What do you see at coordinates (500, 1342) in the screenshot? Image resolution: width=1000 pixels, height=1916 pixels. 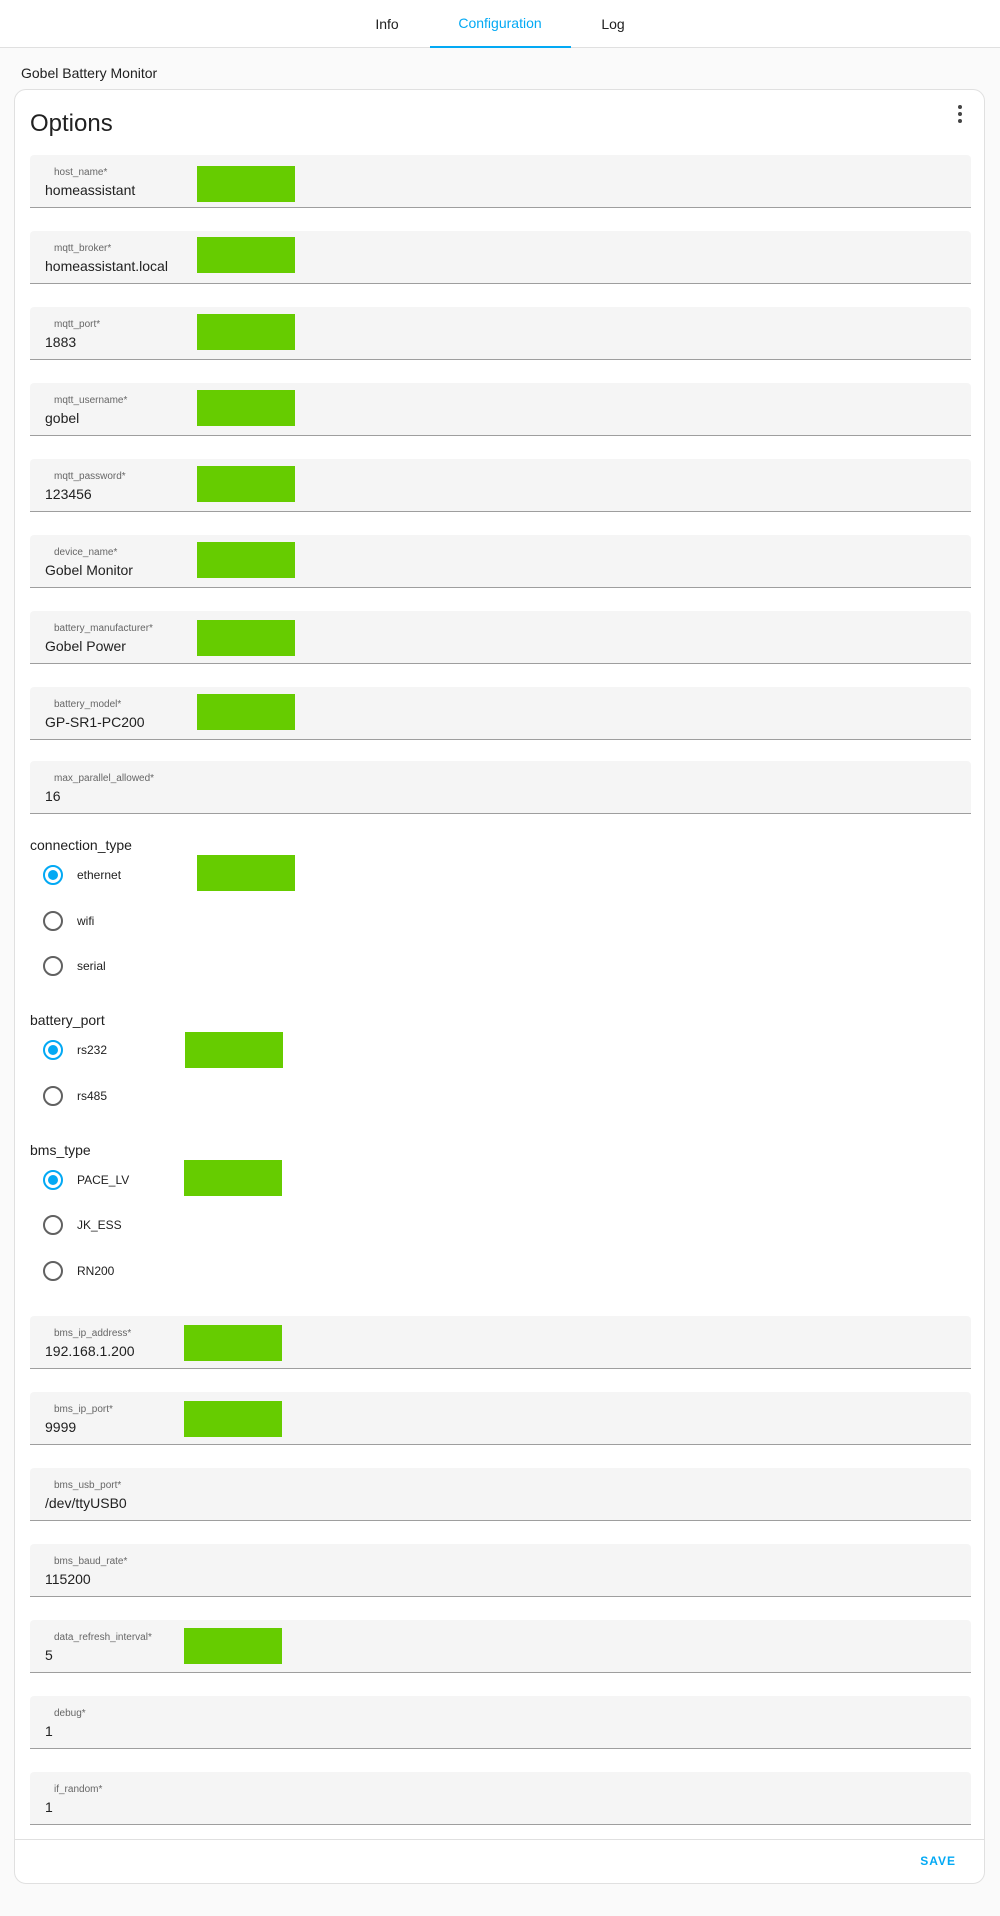 I see `bms-ip-address-field: bms_ip_address* 192.168.1.200` at bounding box center [500, 1342].